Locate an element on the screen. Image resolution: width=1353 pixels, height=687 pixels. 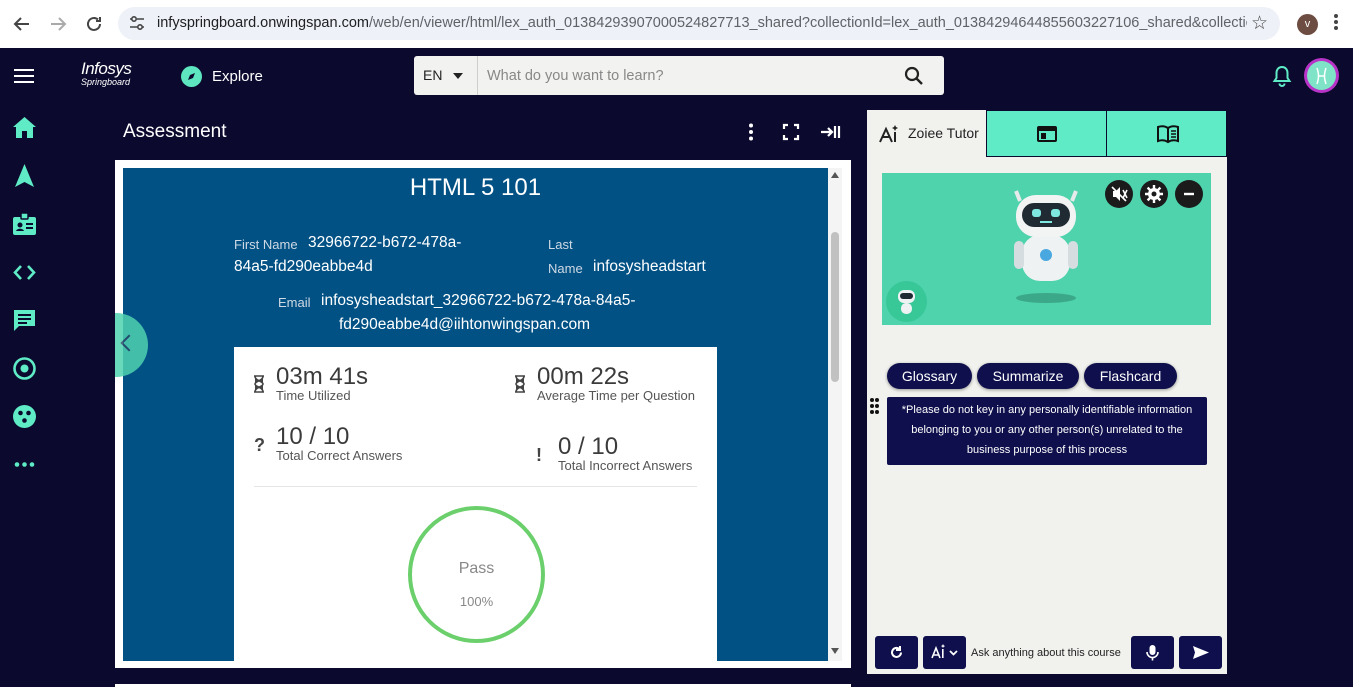
navigation-arrow-icon is located at coordinates (24, 175).